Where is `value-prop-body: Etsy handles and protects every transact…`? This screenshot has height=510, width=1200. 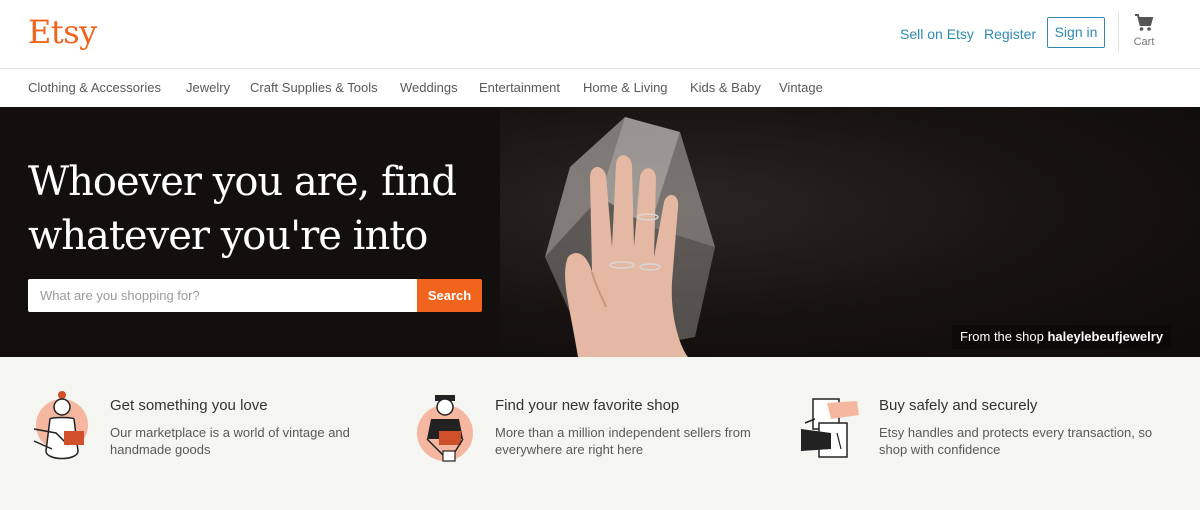
value-prop-body: Etsy handles and protects every transact… is located at coordinates (1016, 441).